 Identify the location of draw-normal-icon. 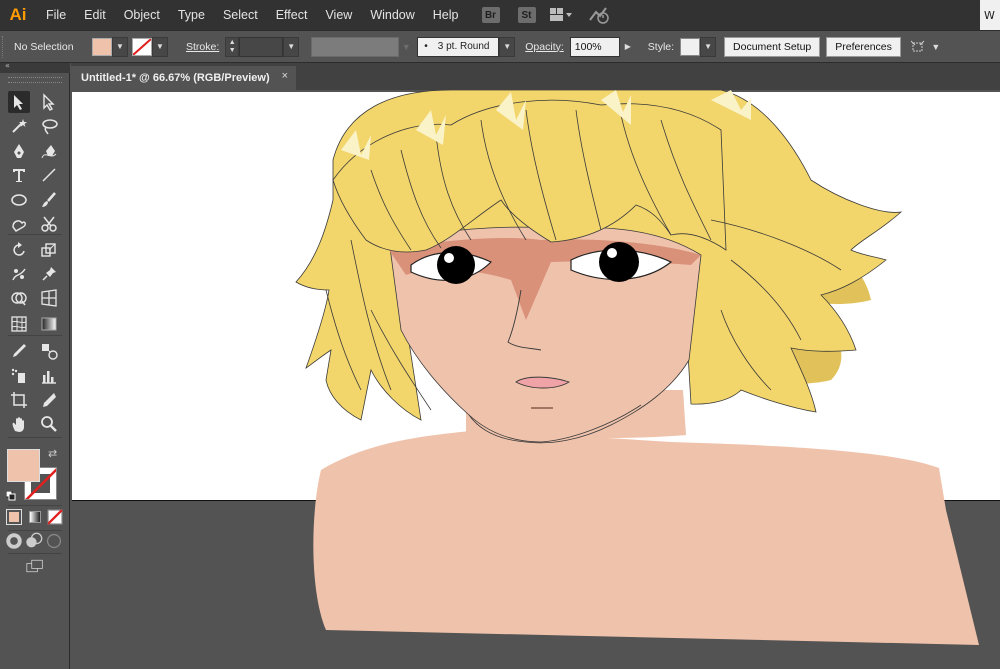
(14, 541).